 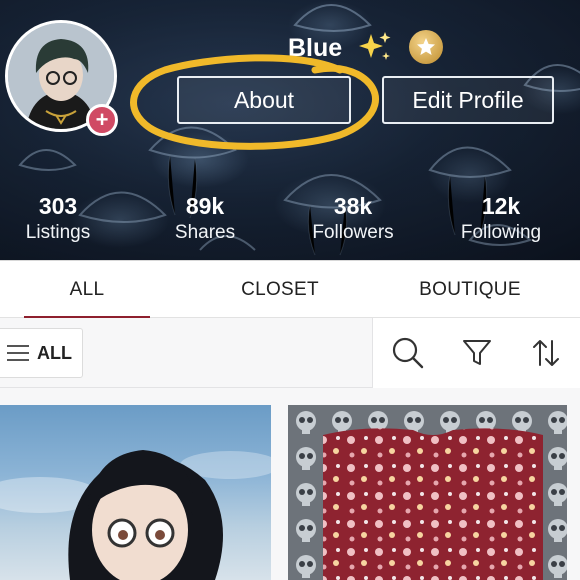 I want to click on stat-value: 12k, so click(x=501, y=206).